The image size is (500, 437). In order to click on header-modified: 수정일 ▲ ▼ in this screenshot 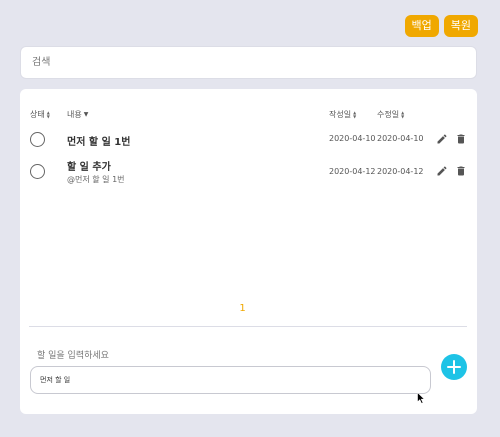, I will do `click(390, 114)`.